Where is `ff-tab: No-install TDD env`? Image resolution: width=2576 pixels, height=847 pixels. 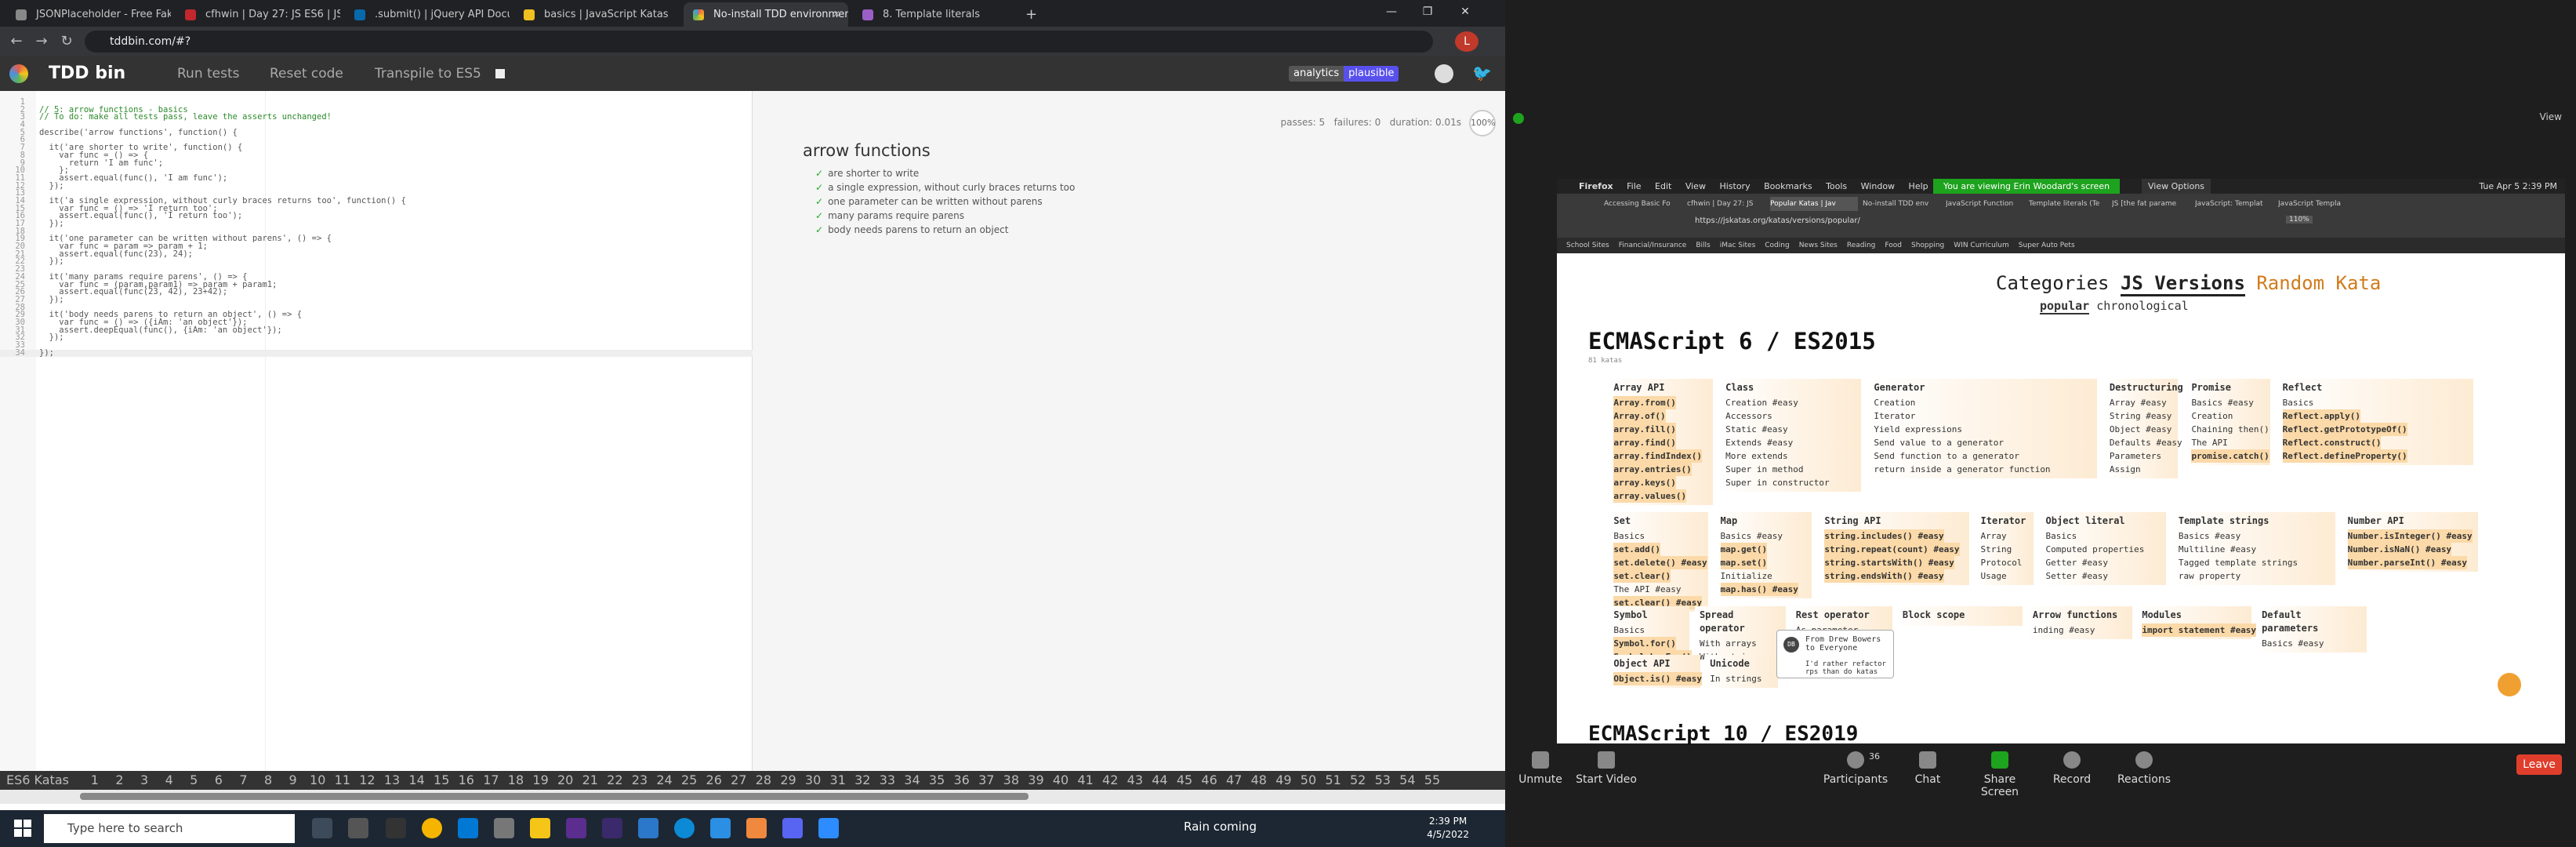 ff-tab: No-install TDD env is located at coordinates (1902, 204).